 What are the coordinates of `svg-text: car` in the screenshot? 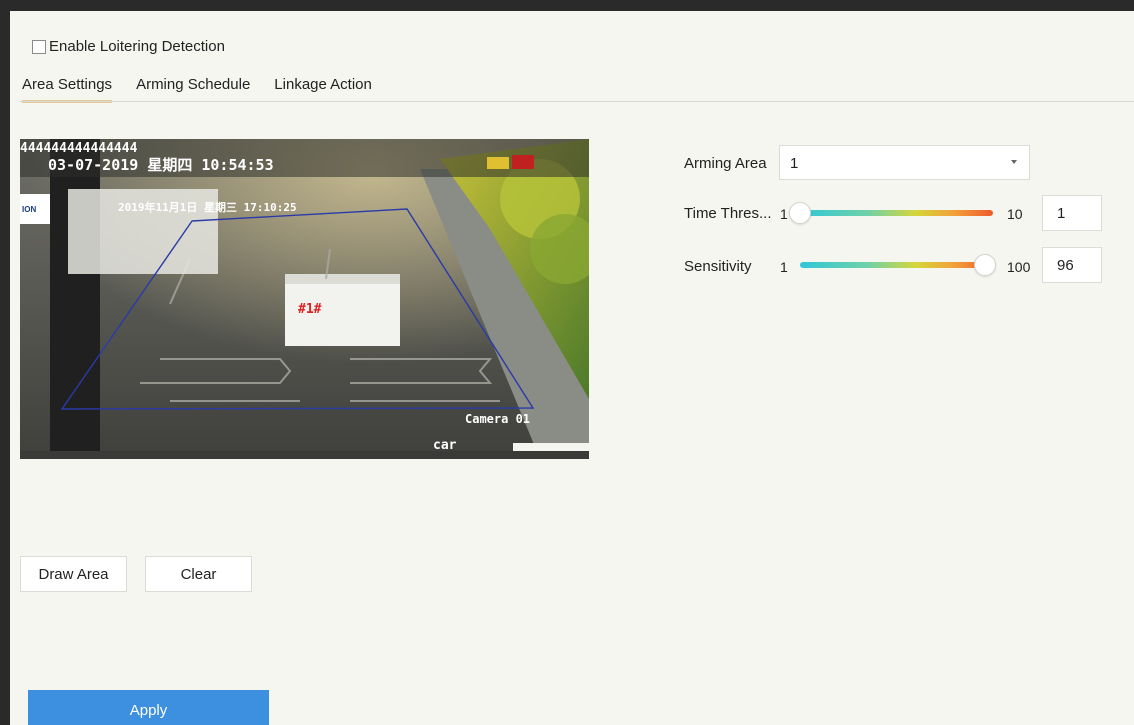 It's located at (445, 445).